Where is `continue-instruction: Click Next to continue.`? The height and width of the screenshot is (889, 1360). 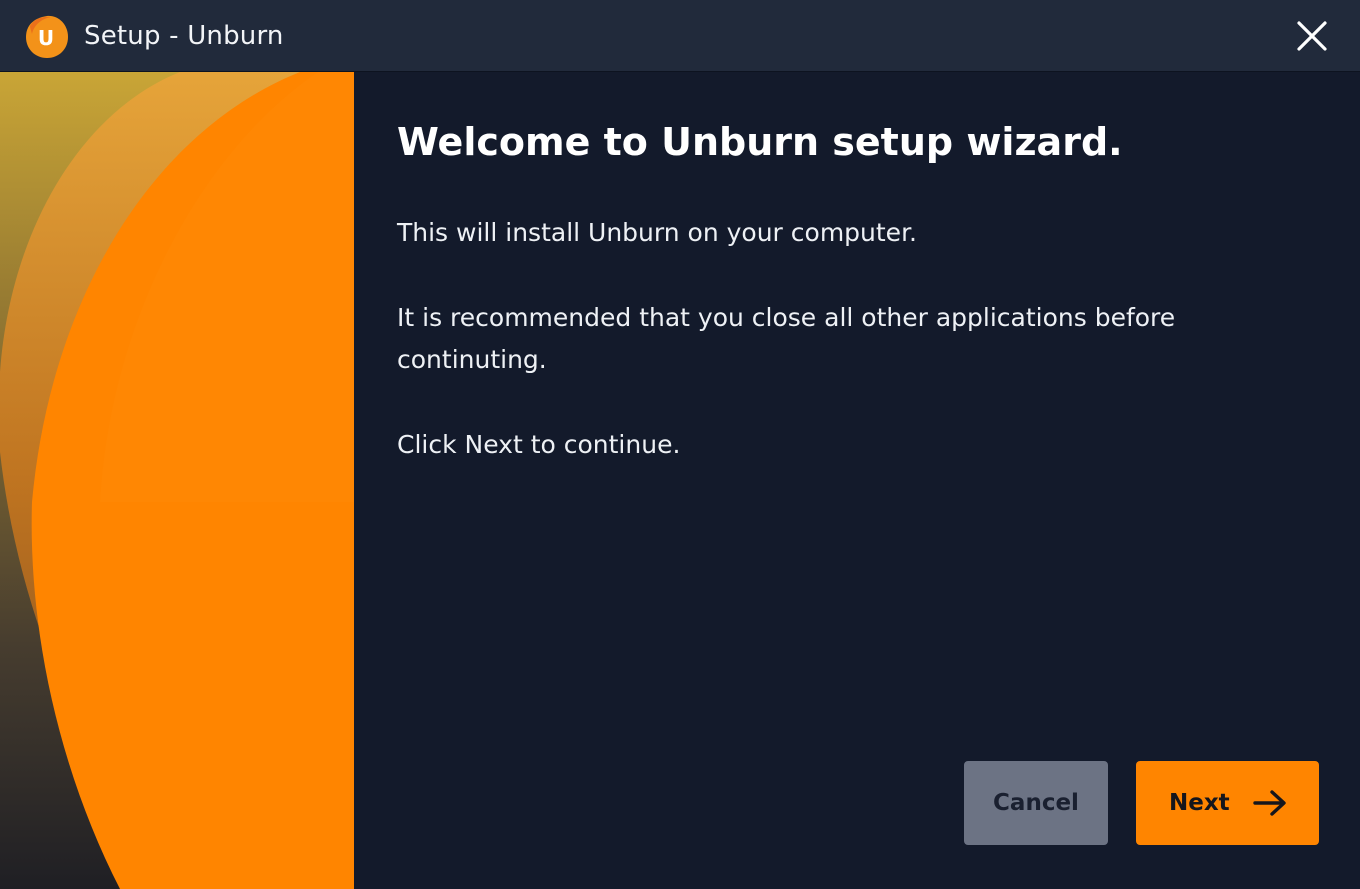
continue-instruction: Click Next to continue. is located at coordinates (539, 444).